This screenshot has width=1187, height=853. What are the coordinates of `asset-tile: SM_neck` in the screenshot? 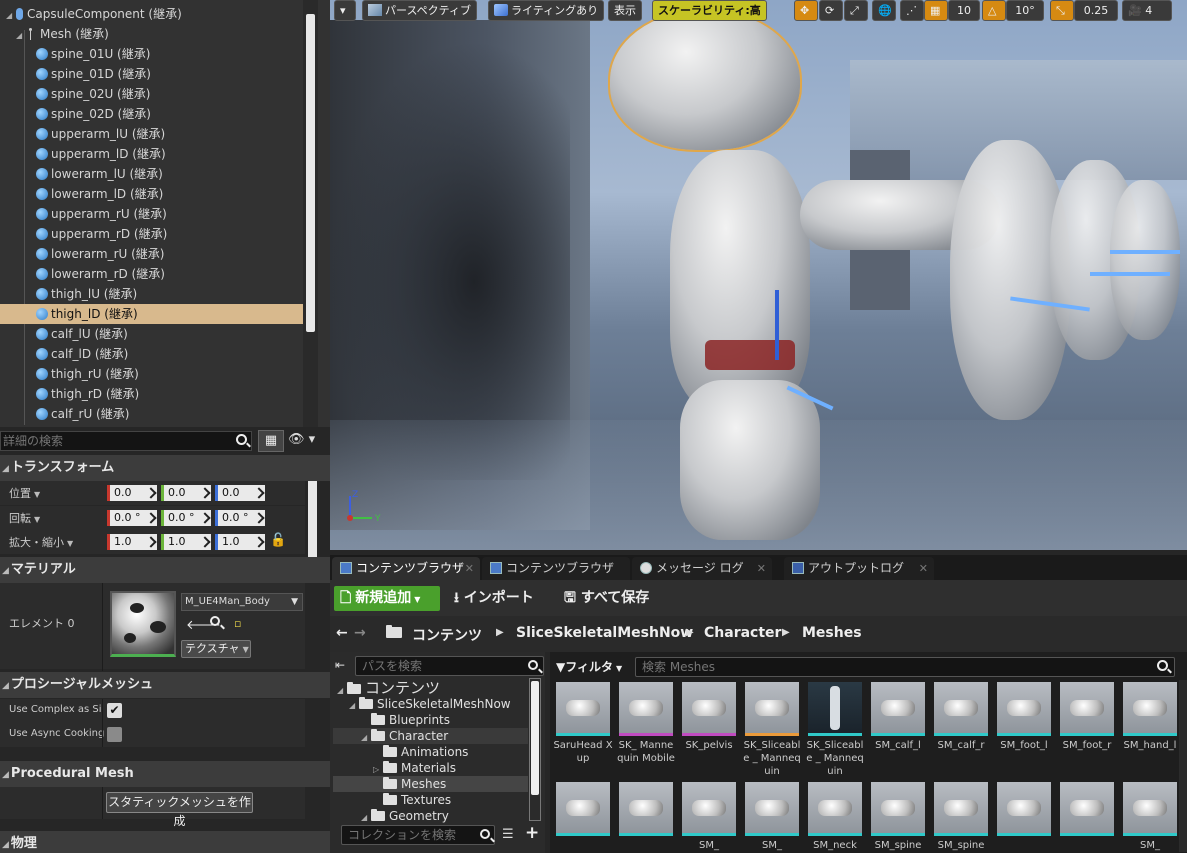 It's located at (835, 817).